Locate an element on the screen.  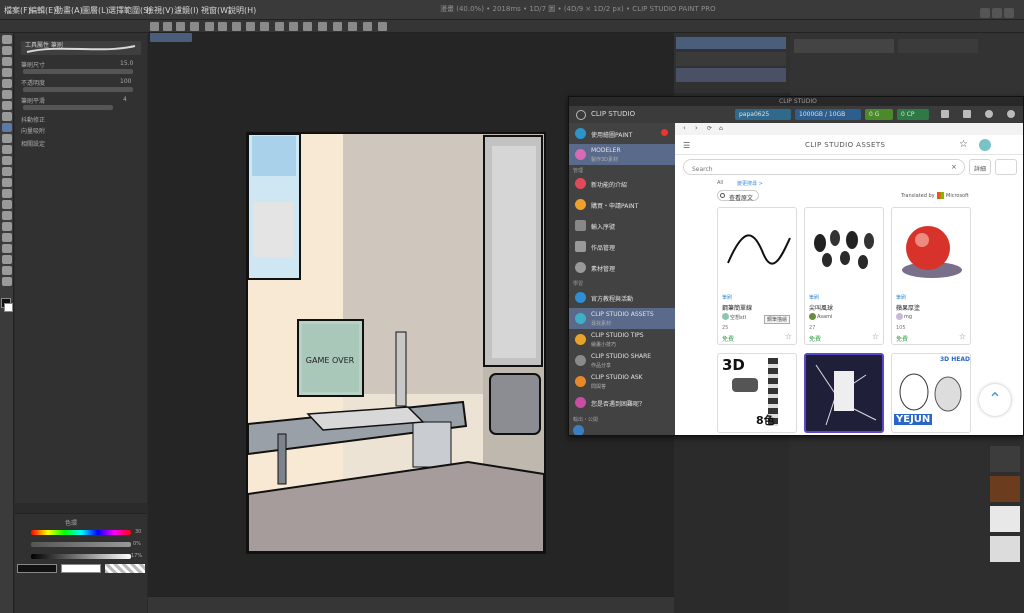
nav-all: All is located at coordinates (720, 183).